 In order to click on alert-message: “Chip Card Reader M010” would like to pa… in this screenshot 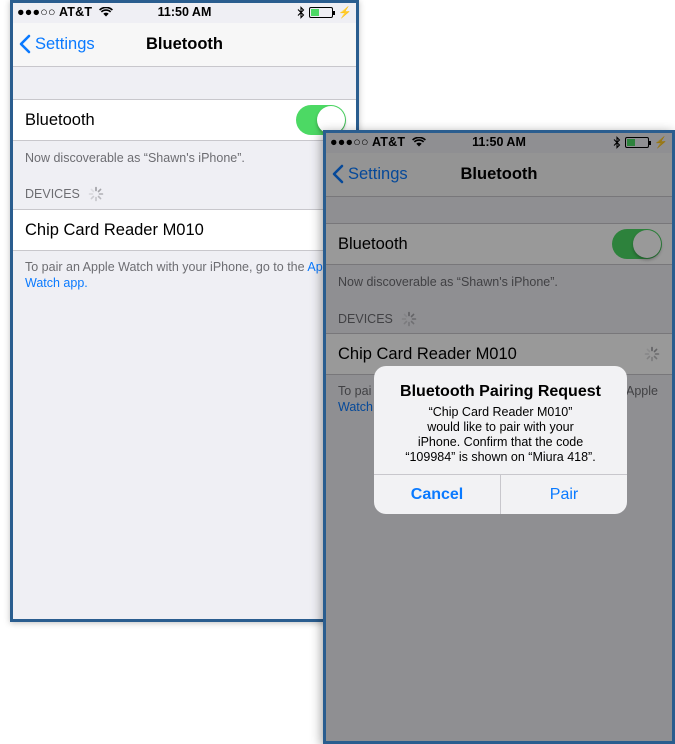, I will do `click(500, 434)`.